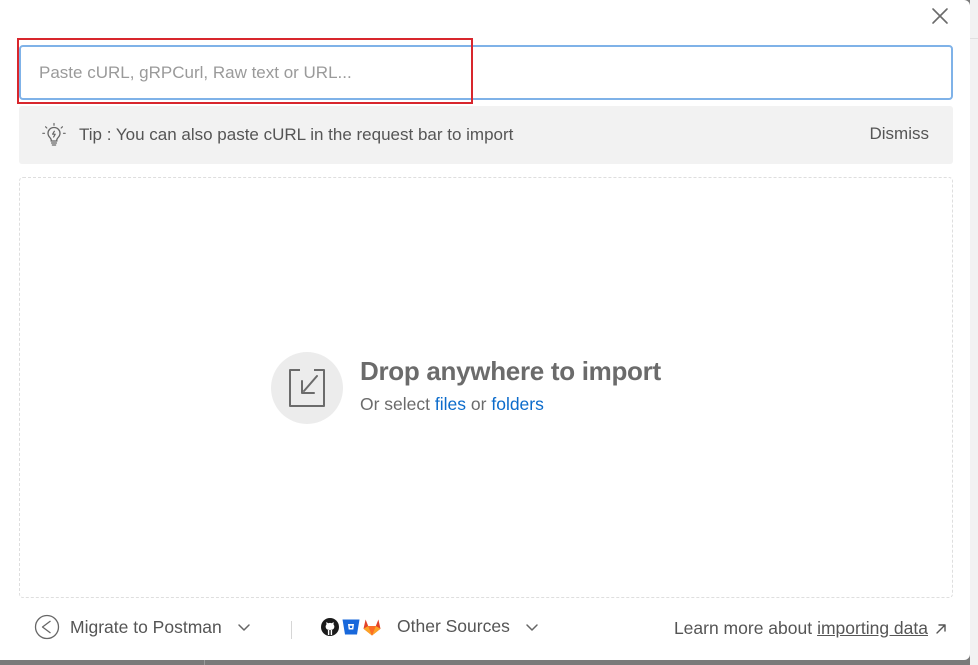  Describe the element at coordinates (974, 38) in the screenshot. I see `background-divider` at that location.